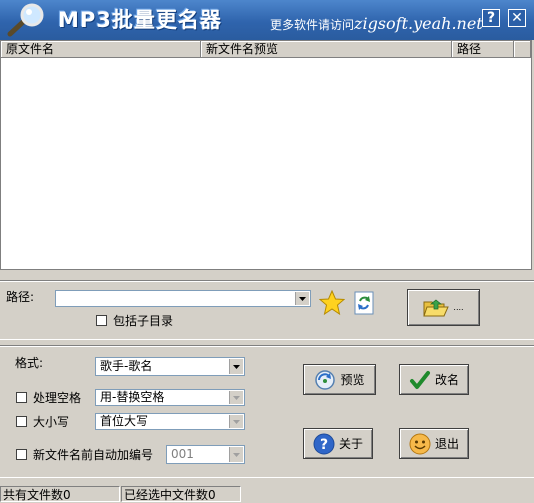  I want to click on process-spaces-label: 处理空格, so click(57, 398).